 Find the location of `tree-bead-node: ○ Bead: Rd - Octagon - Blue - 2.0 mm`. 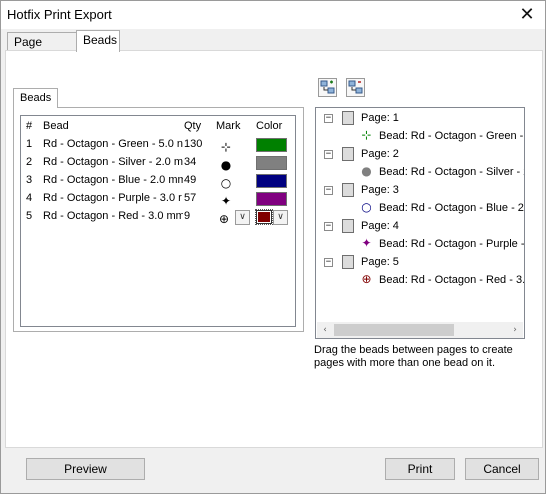

tree-bead-node: ○ Bead: Rd - Octagon - Blue - 2.0 mm is located at coordinates (420, 209).